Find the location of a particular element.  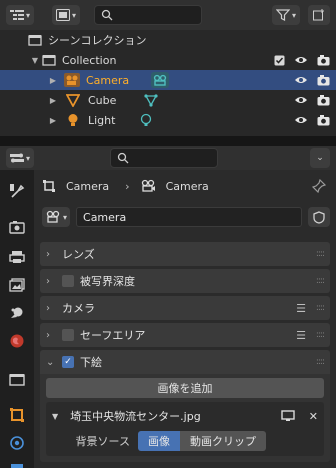

monitor-icon is located at coordinates (288, 416).